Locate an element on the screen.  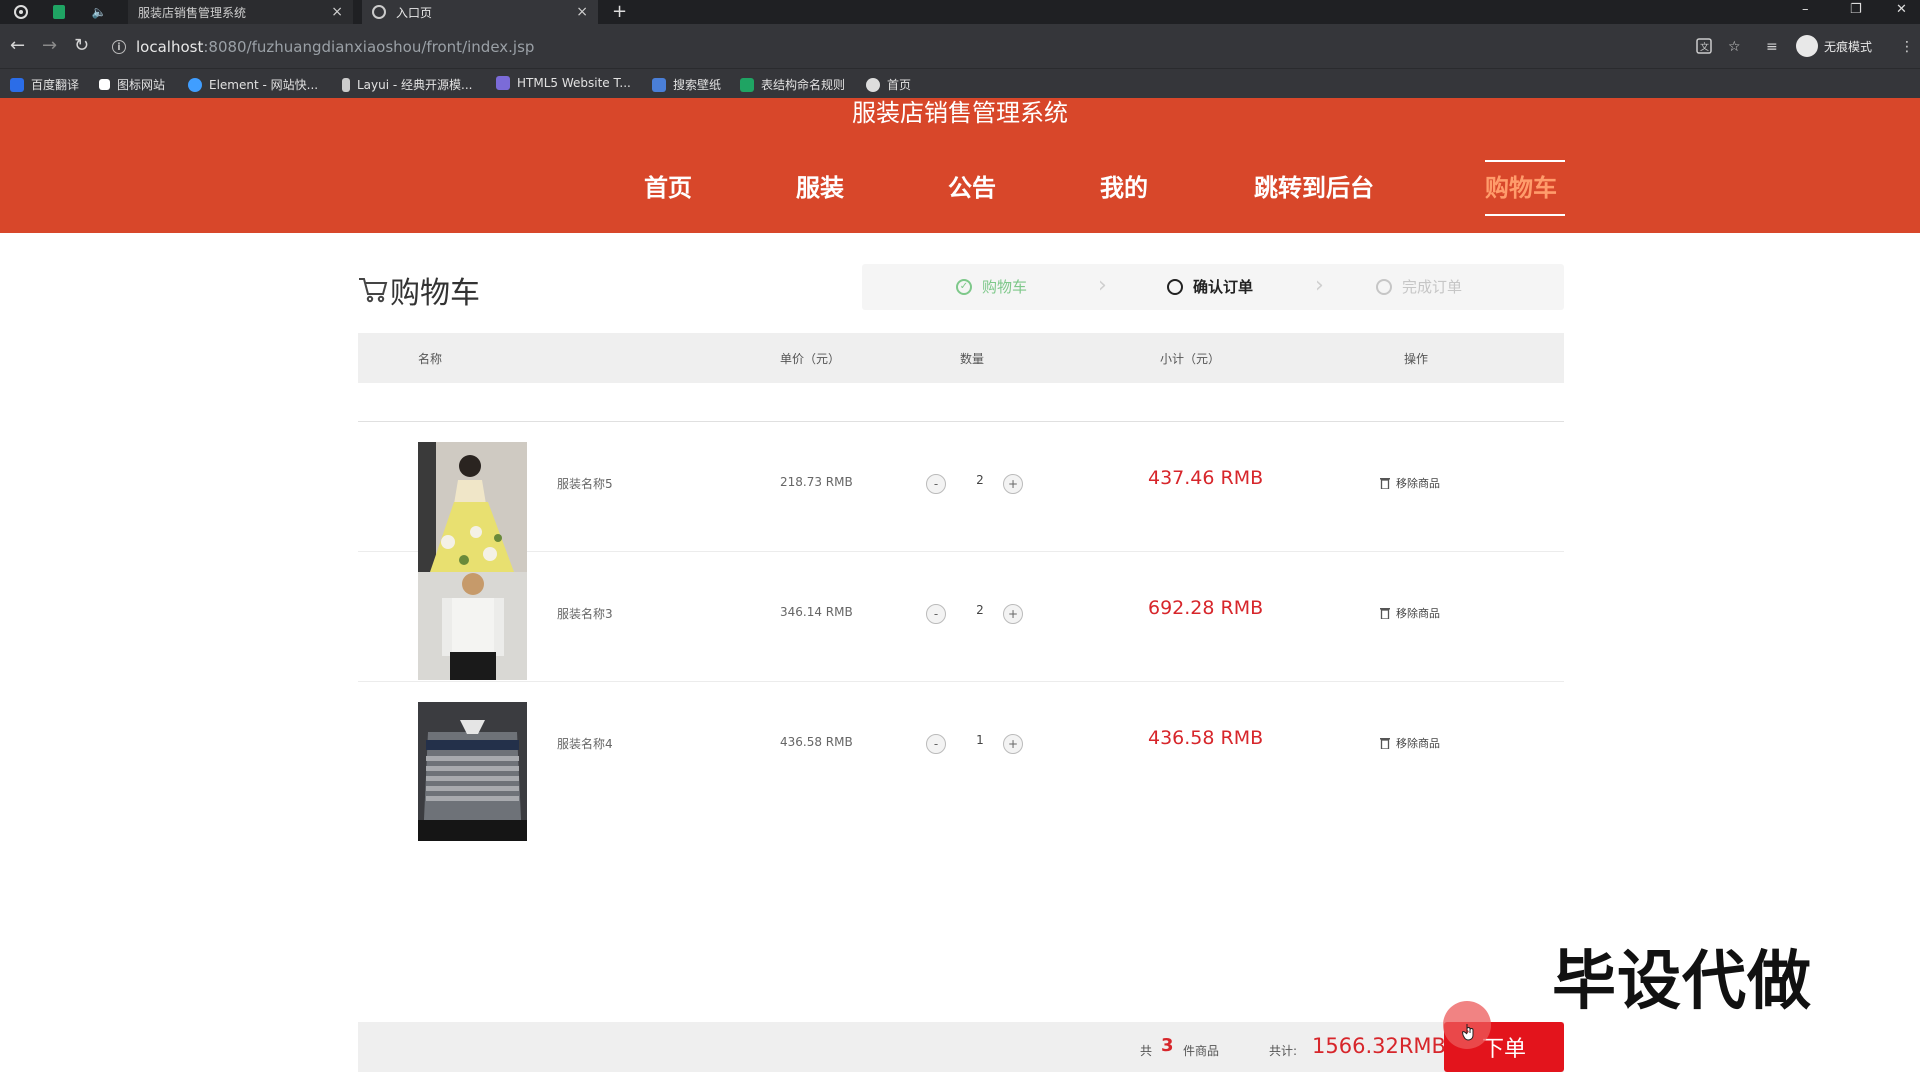
html5-logo-icon is located at coordinates (503, 83).